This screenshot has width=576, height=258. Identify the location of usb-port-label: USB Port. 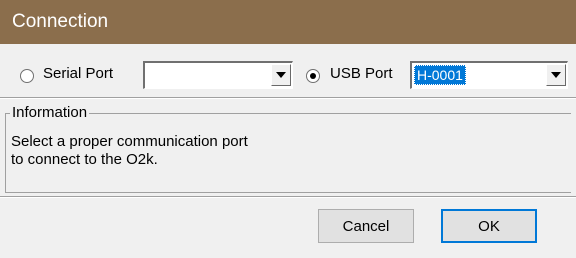
(361, 73).